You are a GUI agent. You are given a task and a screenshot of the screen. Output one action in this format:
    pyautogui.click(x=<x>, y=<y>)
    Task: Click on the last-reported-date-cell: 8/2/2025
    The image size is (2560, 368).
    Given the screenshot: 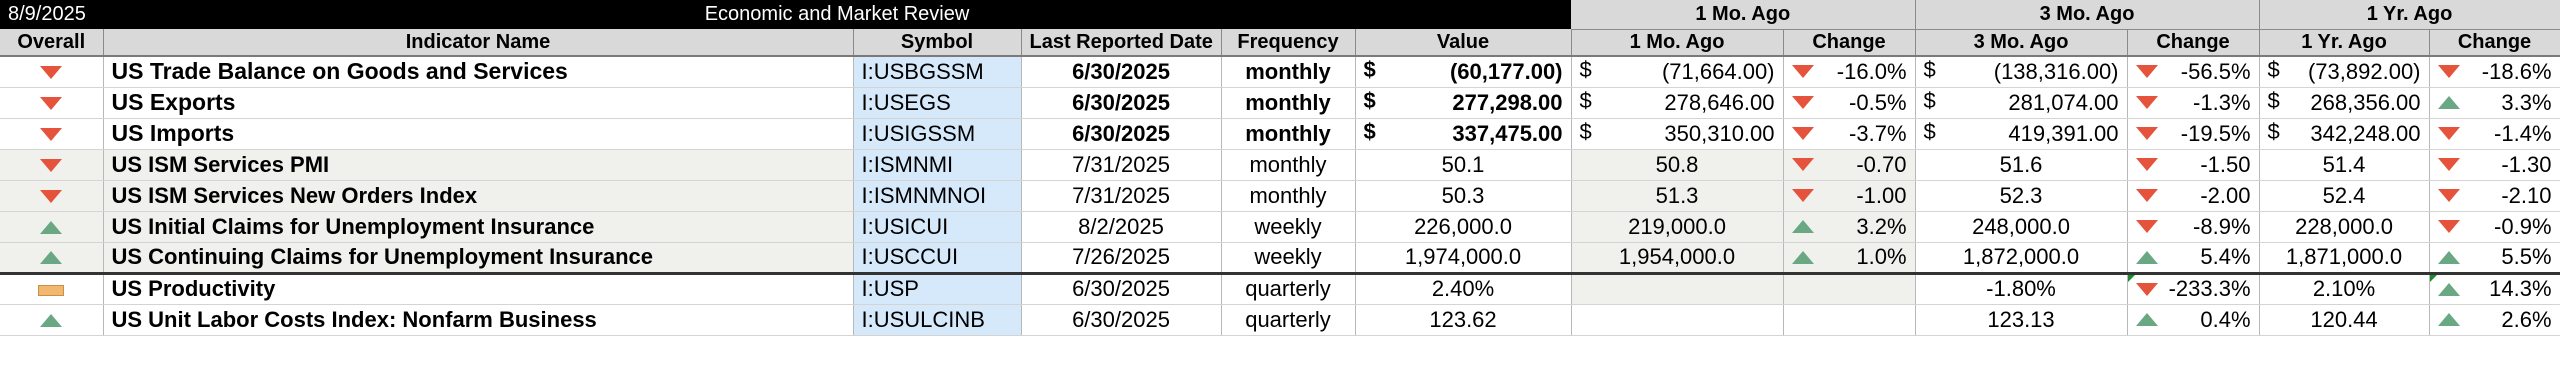 What is the action you would take?
    pyautogui.click(x=1121, y=227)
    